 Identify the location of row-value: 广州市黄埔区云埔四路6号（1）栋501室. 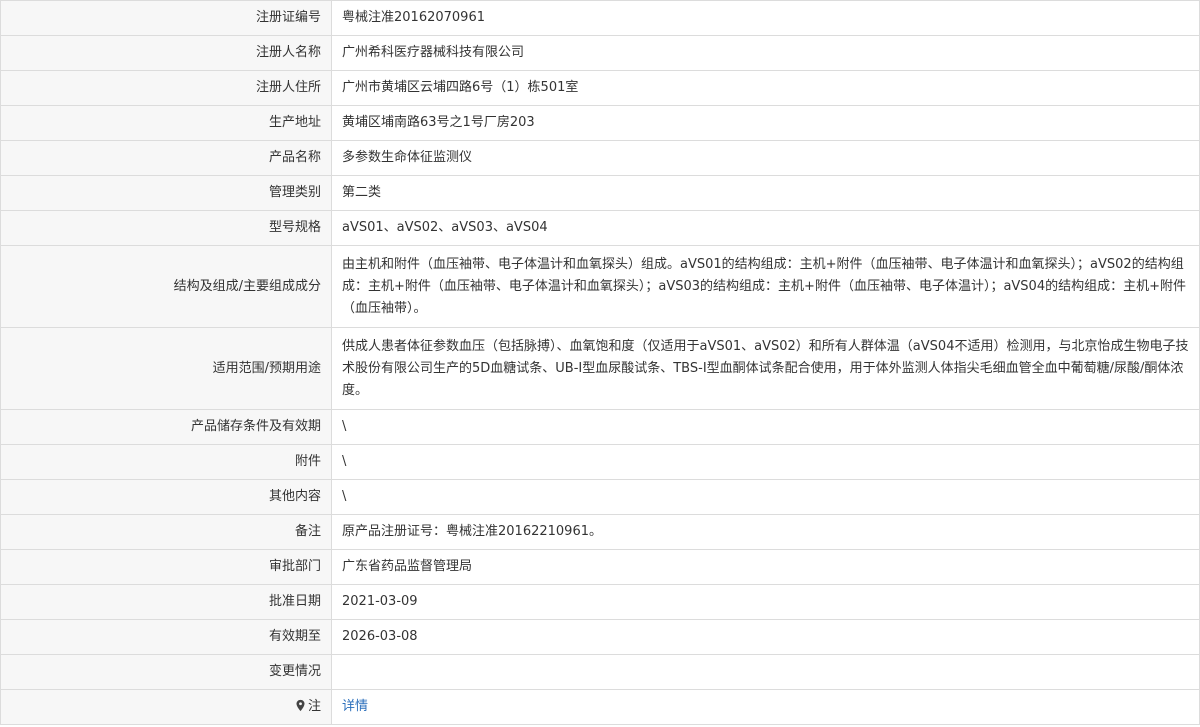
(765, 88).